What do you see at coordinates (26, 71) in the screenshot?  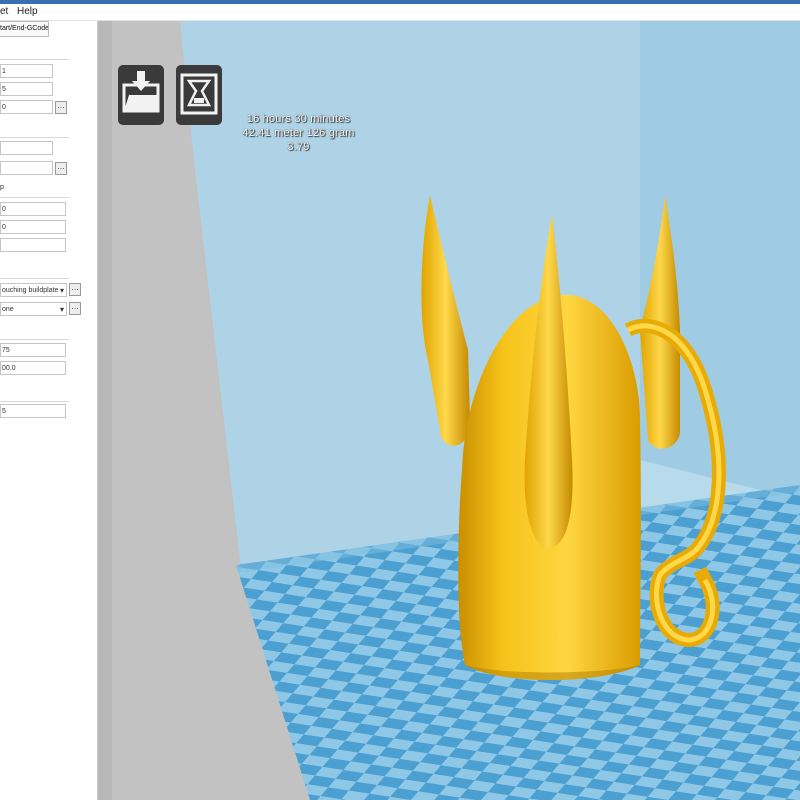 I see `setting-field-1: 1` at bounding box center [26, 71].